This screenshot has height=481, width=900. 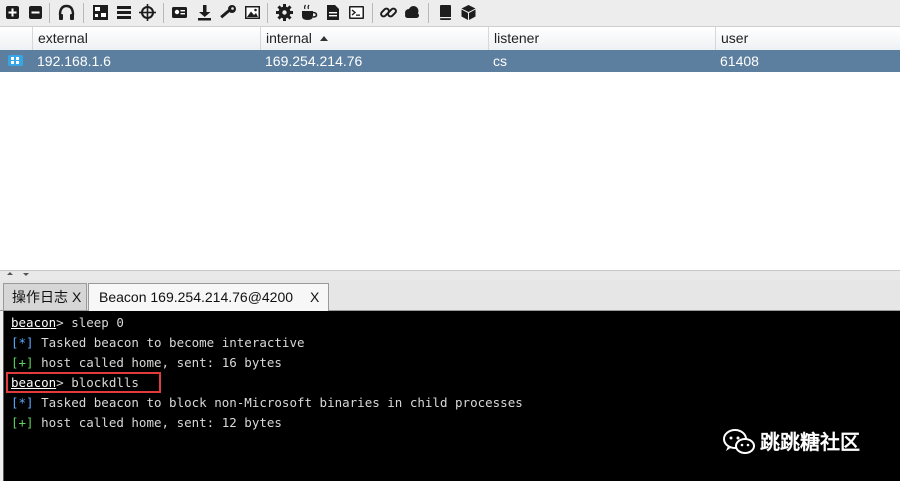 I want to click on cell-internal: 169.254.214.76, so click(x=314, y=61).